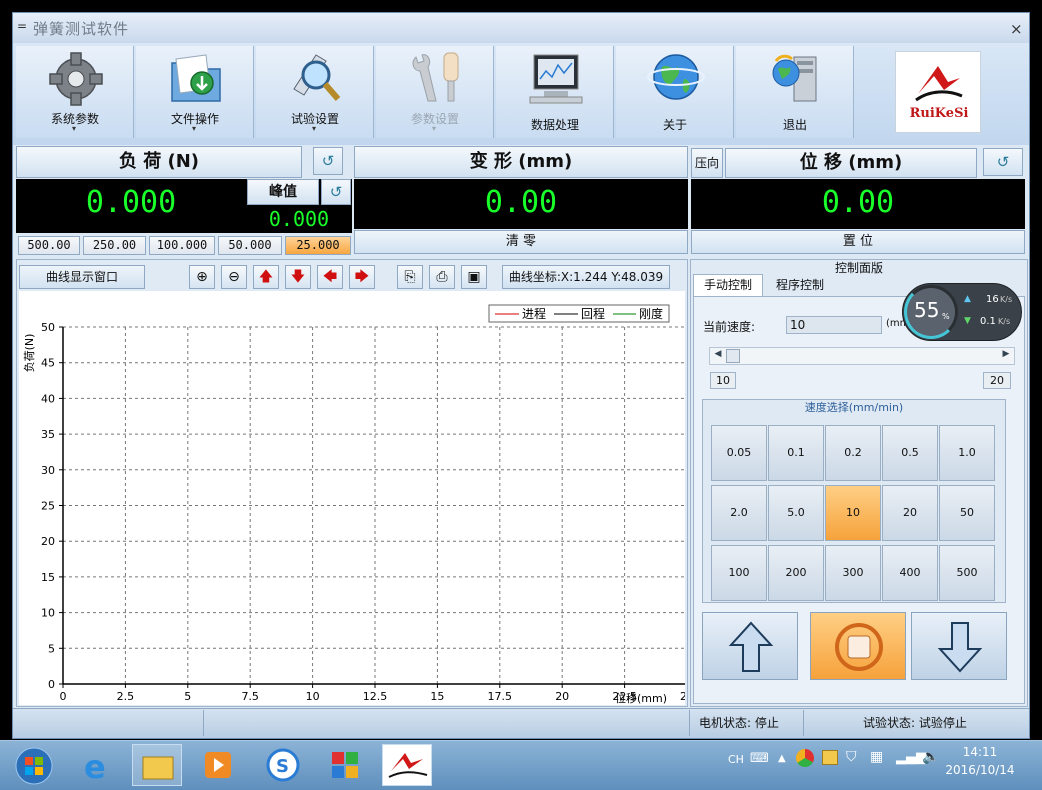  I want to click on x-tick-label: 0, so click(63, 696).